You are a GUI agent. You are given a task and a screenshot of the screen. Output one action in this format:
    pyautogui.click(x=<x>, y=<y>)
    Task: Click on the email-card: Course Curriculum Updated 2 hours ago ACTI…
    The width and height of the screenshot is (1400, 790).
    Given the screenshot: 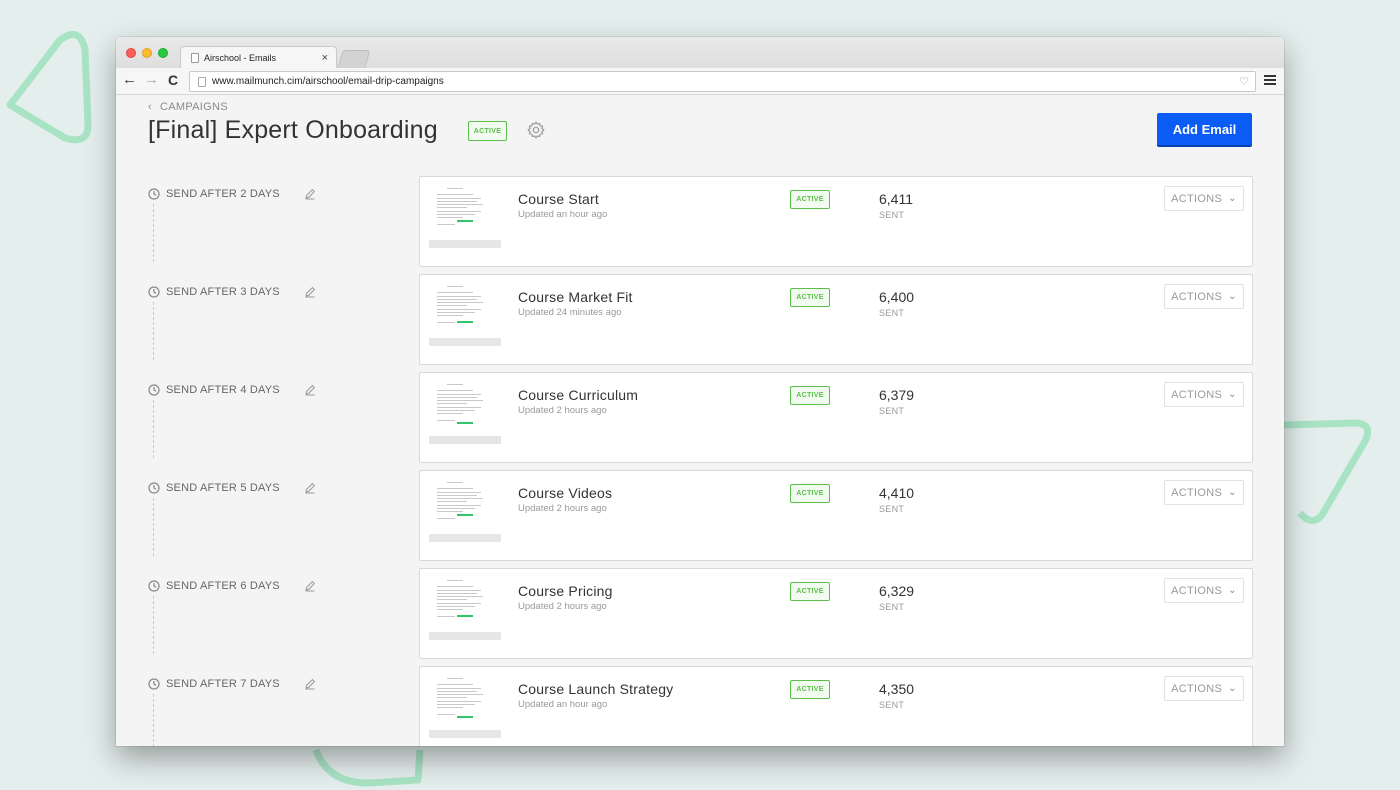 What is the action you would take?
    pyautogui.click(x=836, y=417)
    